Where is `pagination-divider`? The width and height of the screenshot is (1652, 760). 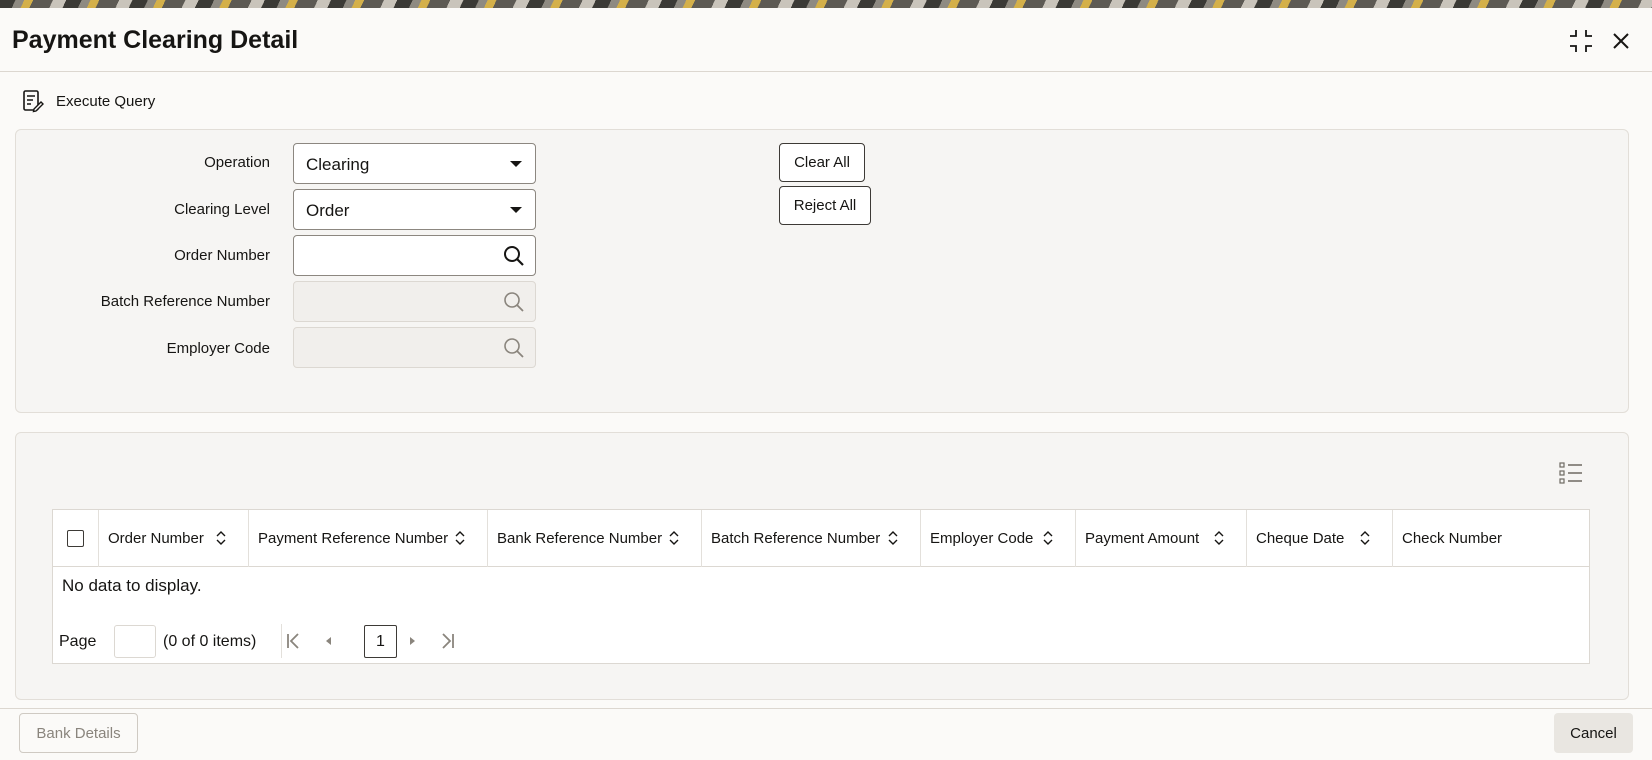
pagination-divider is located at coordinates (281, 641).